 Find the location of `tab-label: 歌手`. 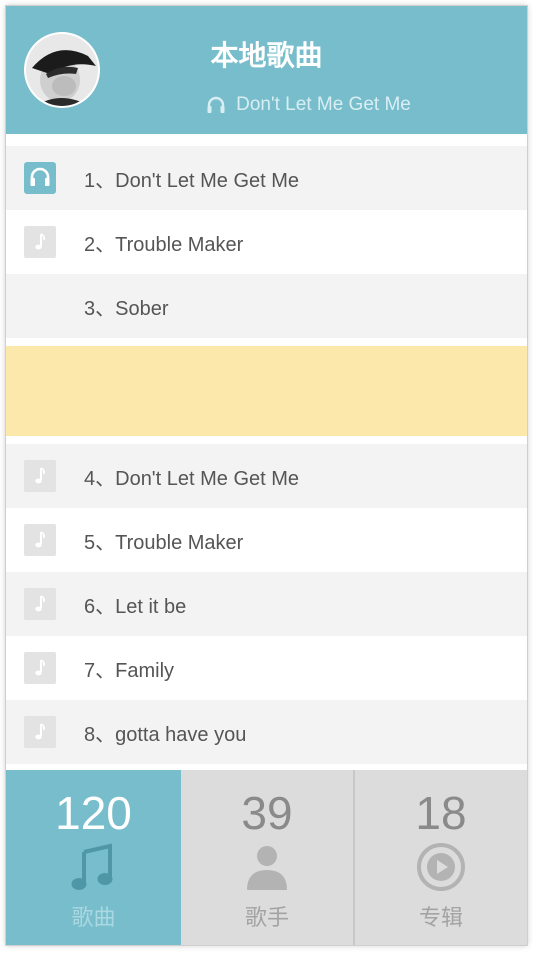

tab-label: 歌手 is located at coordinates (266, 918).